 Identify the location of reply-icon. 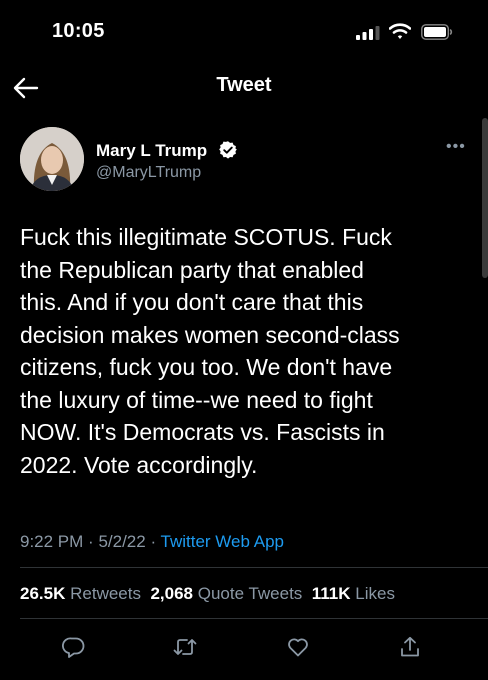
(74, 647).